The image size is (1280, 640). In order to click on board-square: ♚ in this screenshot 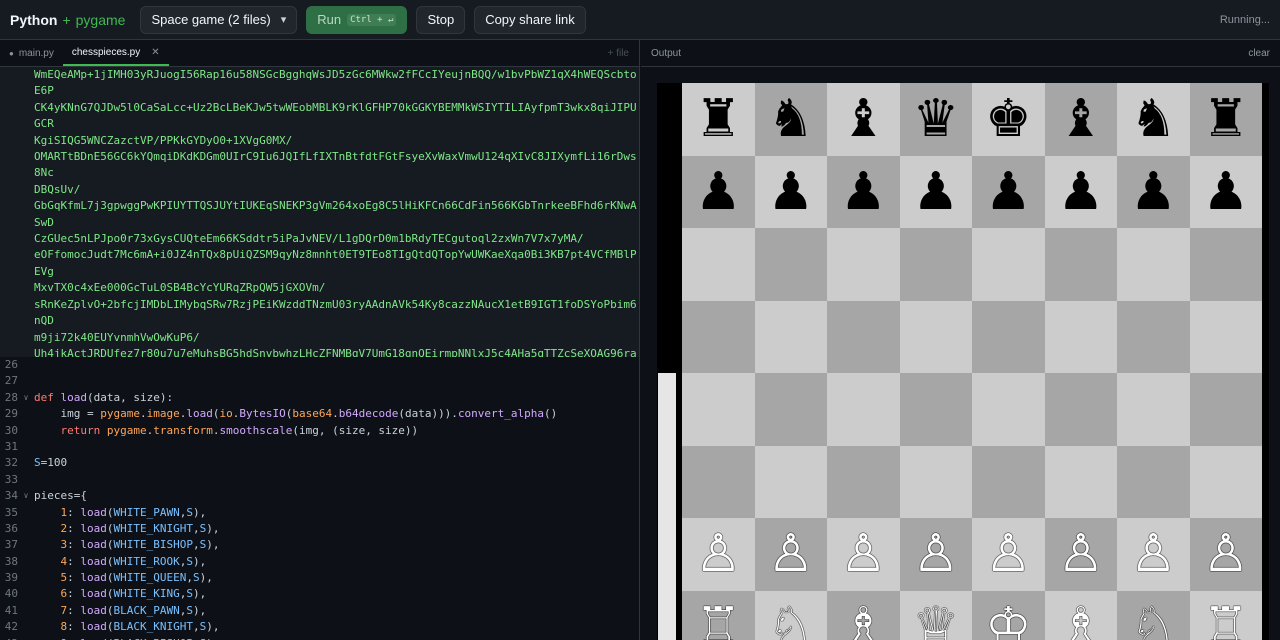, I will do `click(1008, 119)`.